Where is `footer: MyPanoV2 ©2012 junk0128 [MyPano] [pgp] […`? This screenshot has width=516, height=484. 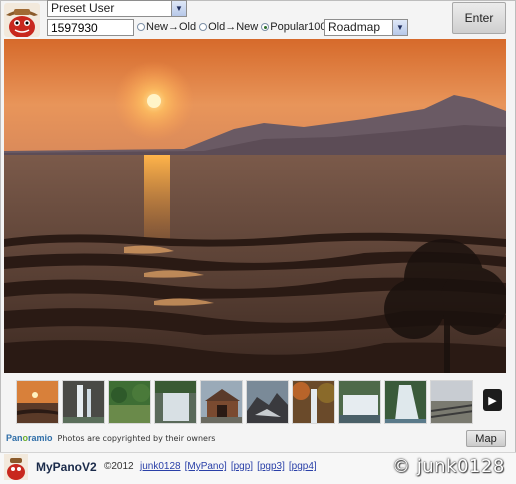 footer: MyPanoV2 ©2012 junk0128 [MyPano] [pgp] [… is located at coordinates (258, 468).